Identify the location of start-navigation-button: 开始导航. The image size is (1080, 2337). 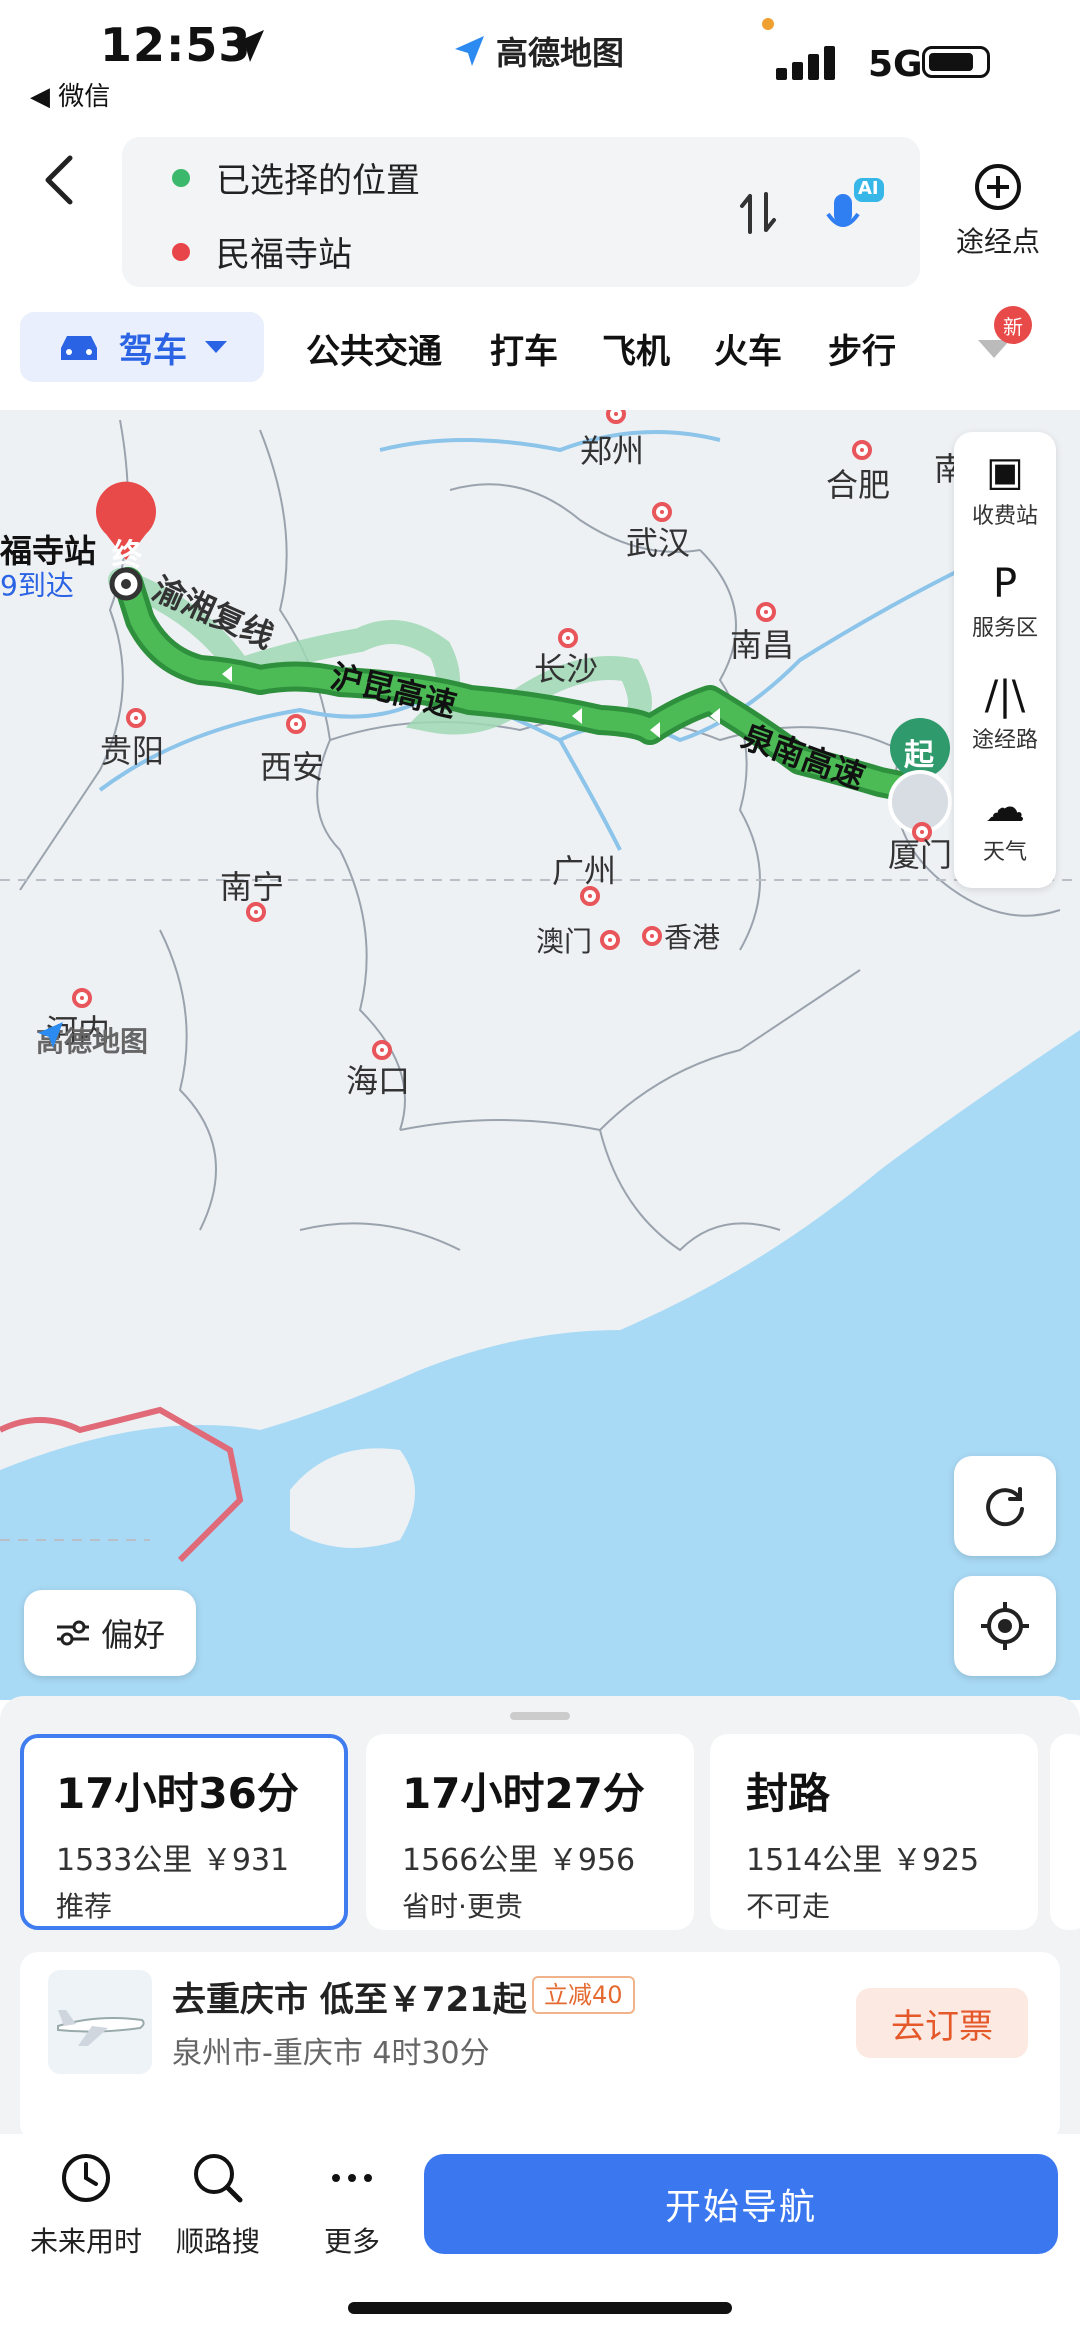
(741, 2204).